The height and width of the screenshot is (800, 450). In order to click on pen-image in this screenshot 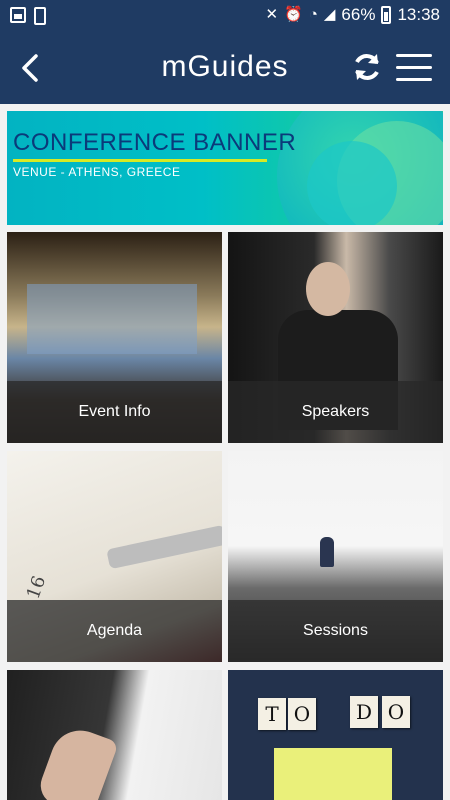, I will do `click(164, 547)`.